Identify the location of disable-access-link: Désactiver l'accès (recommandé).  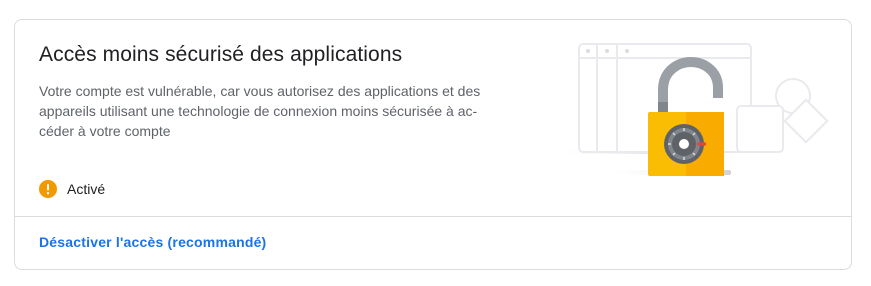
(152, 242).